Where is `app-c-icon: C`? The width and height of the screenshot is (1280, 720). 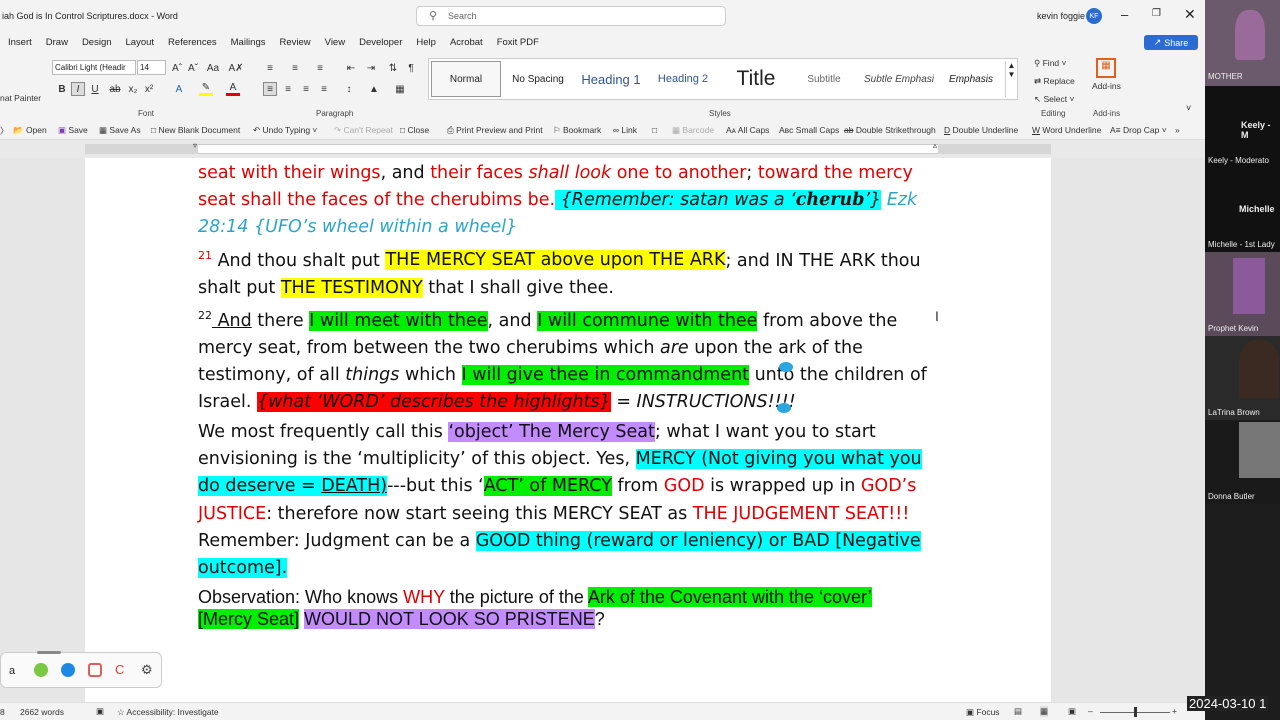 app-c-icon: C is located at coordinates (119, 669).